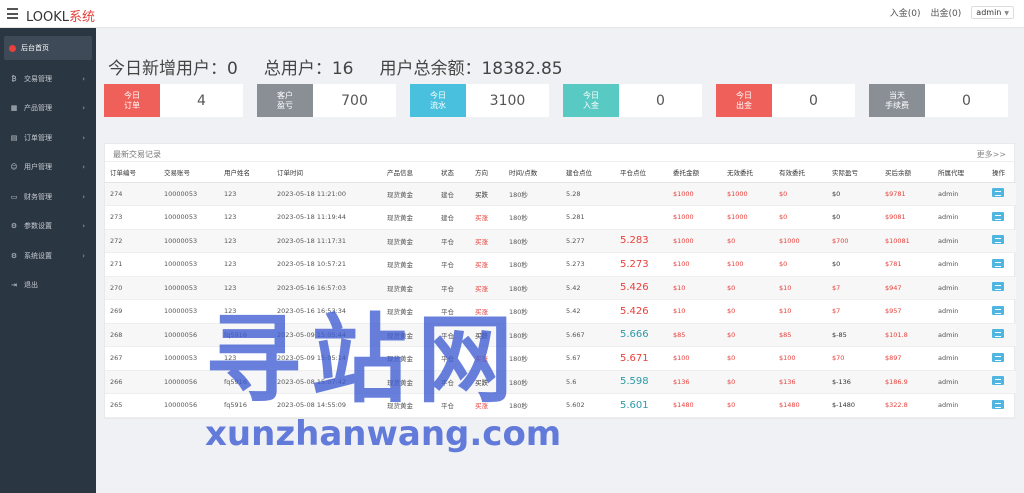 This screenshot has width=1024, height=493. What do you see at coordinates (487, 172) in the screenshot?
I see `column-header: 方向` at bounding box center [487, 172].